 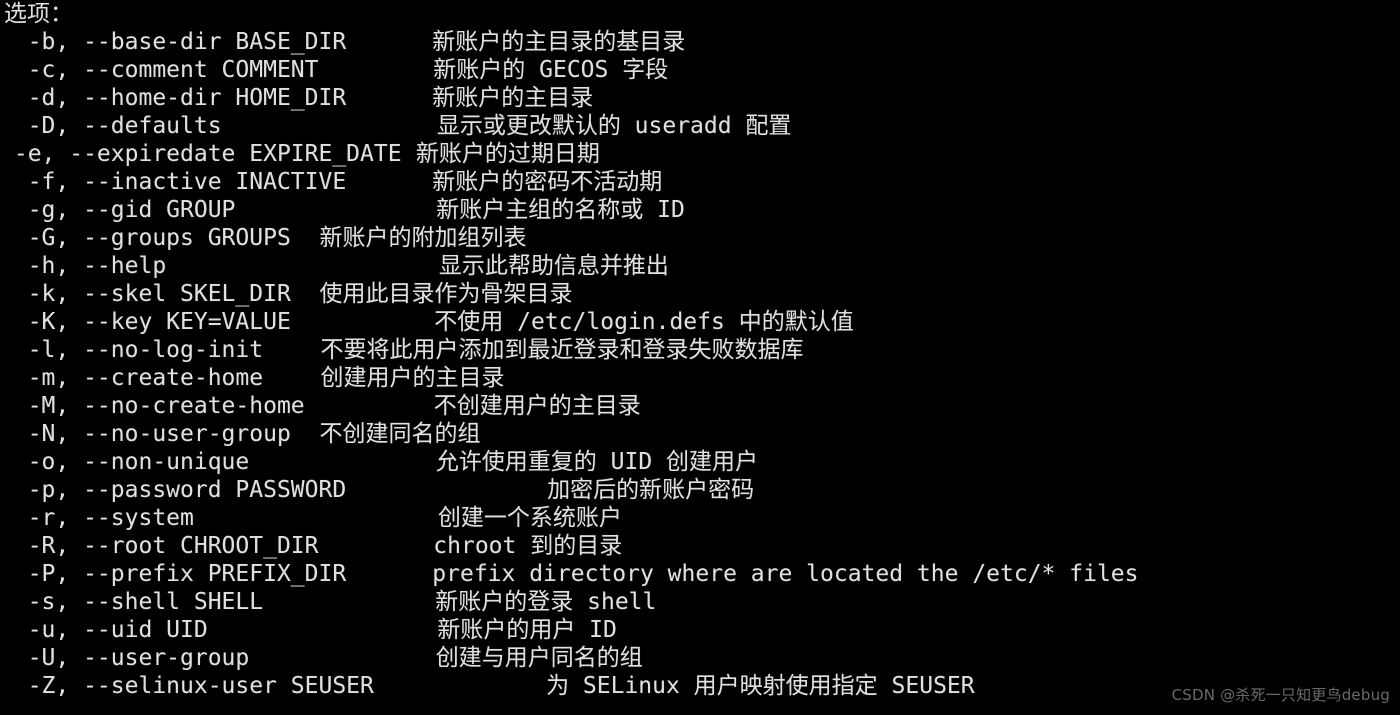 What do you see at coordinates (700, 70) in the screenshot?
I see `option-row: -c, --comment COMMENT 新账户的 GECOS 字段` at bounding box center [700, 70].